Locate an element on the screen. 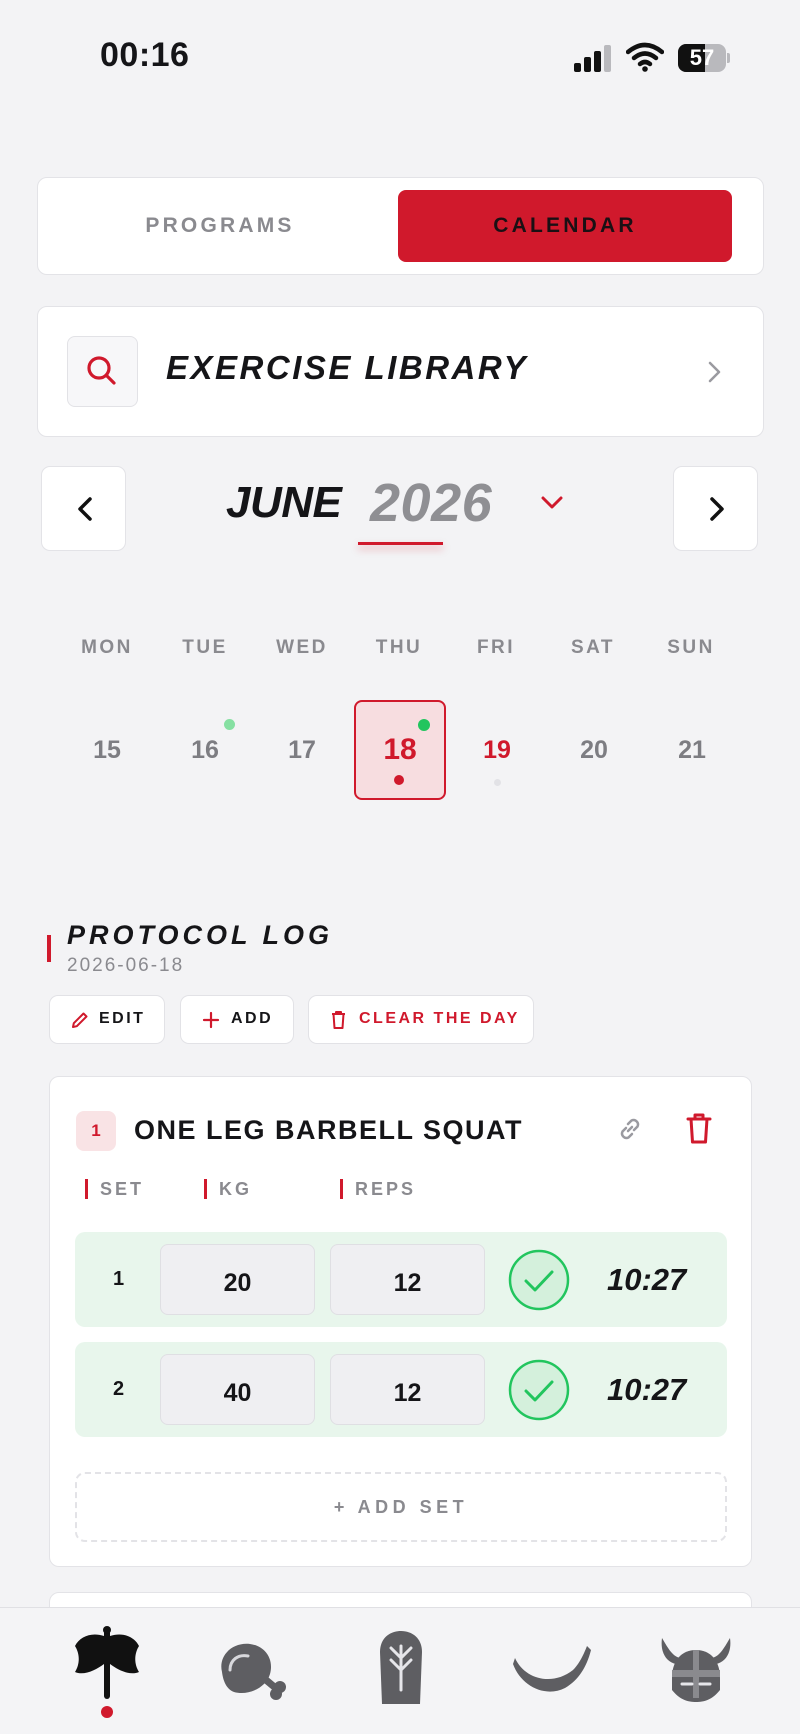  add-button: ADD is located at coordinates (237, 1019).